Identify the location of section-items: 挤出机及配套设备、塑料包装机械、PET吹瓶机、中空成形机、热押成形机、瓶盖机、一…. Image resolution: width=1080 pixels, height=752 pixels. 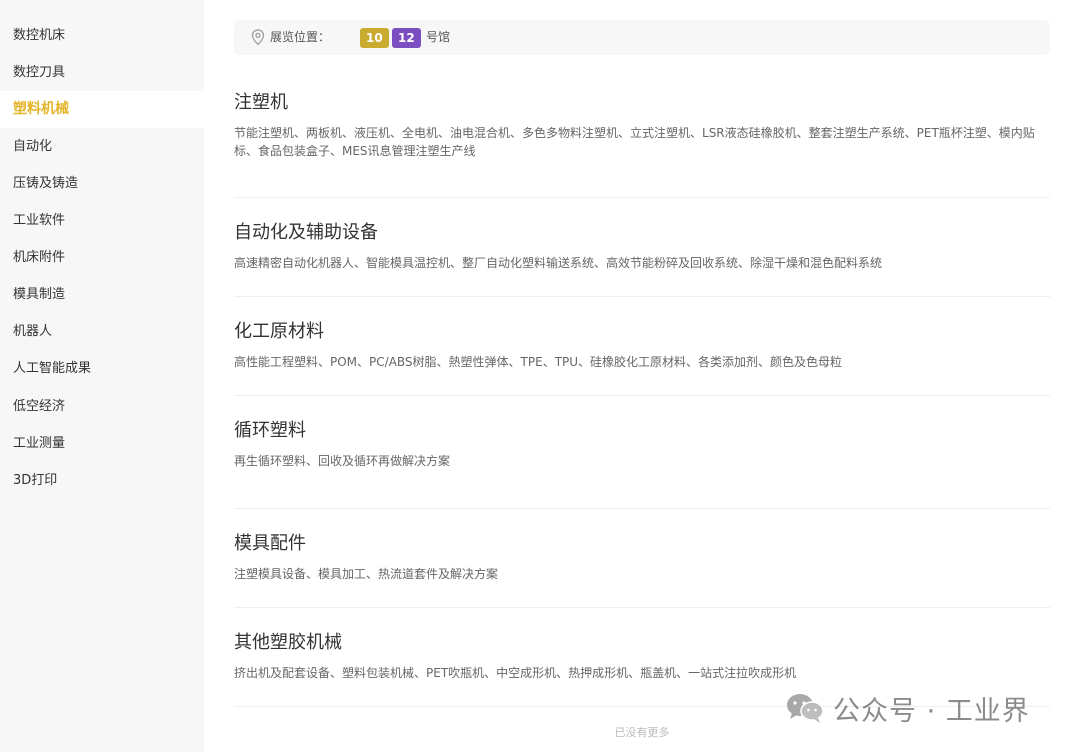
(515, 673).